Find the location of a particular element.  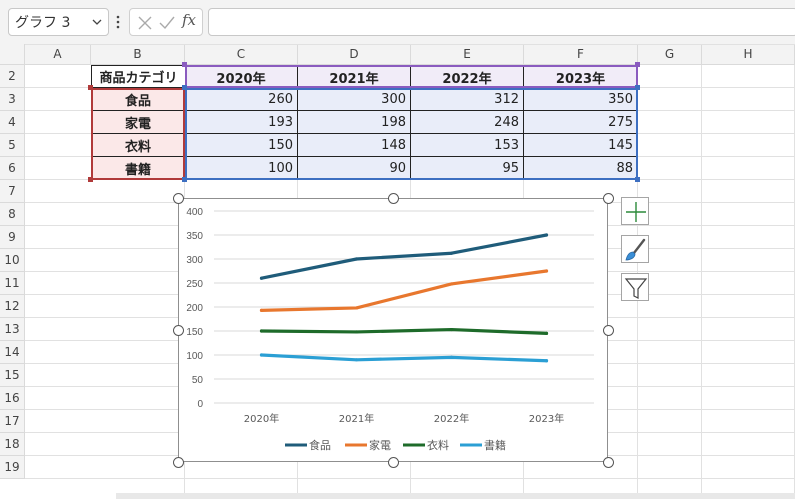

insert-function-button: fx is located at coordinates (189, 20).